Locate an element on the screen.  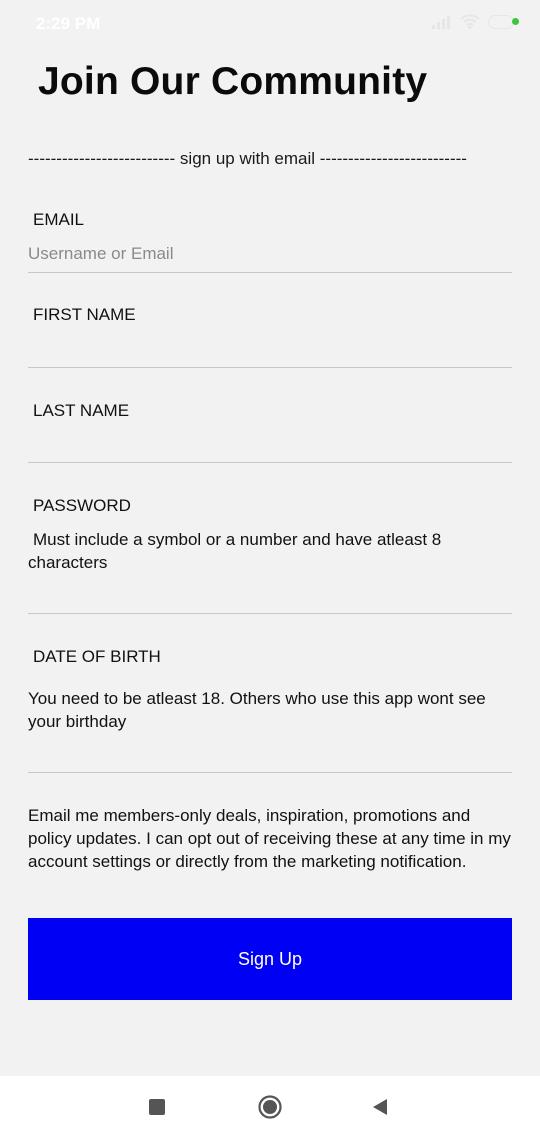
battery-icon is located at coordinates (503, 21).